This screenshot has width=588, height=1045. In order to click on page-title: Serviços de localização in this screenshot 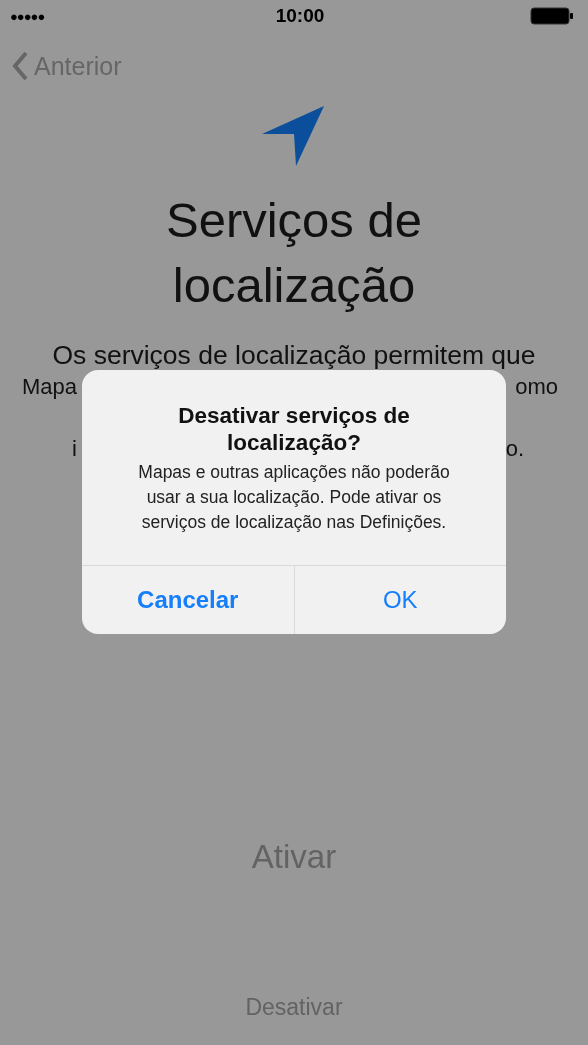, I will do `click(294, 253)`.